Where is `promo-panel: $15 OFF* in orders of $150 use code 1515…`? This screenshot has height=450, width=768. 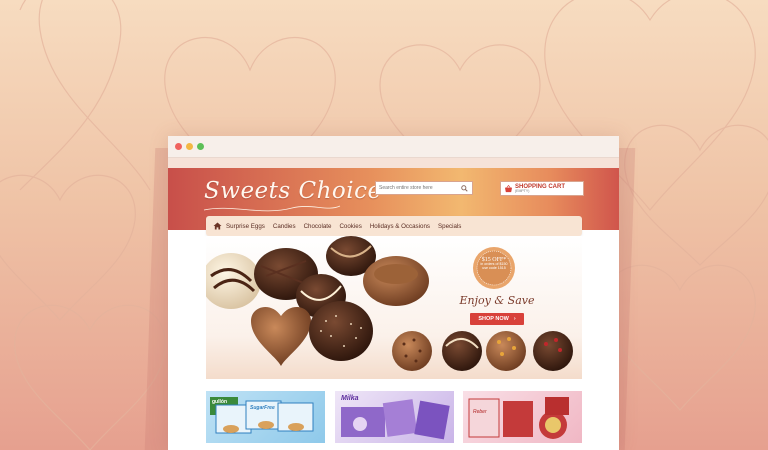
promo-panel: $15 OFF* in orders of $150 use code 1515… is located at coordinates (507, 307).